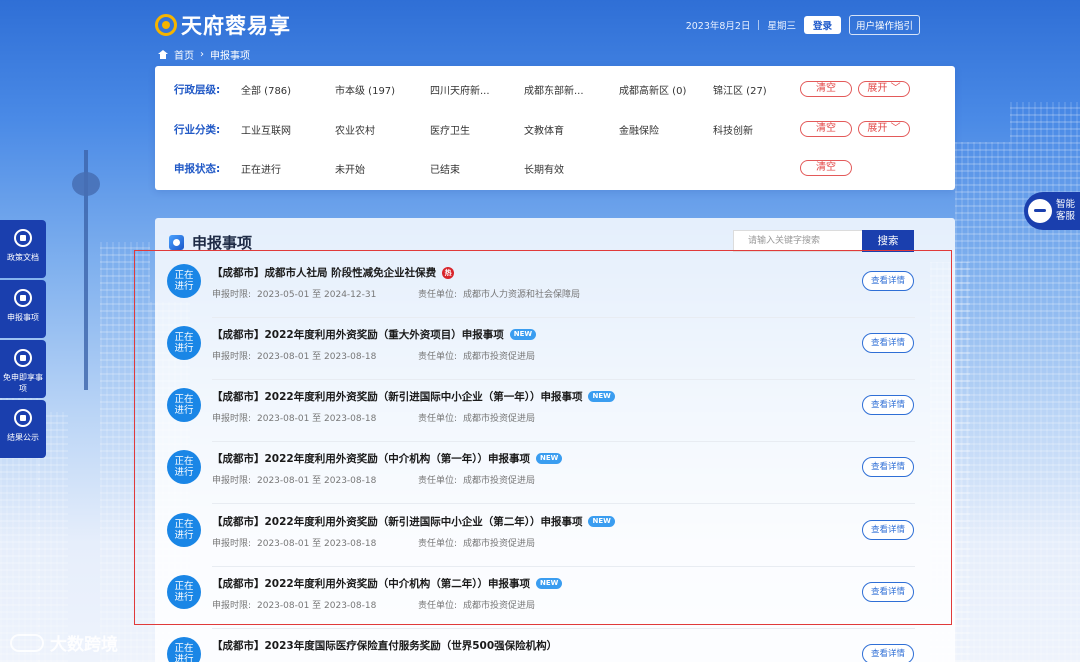 The image size is (1080, 662). What do you see at coordinates (877, 88) in the screenshot?
I see `expand-label: 展开` at bounding box center [877, 88].